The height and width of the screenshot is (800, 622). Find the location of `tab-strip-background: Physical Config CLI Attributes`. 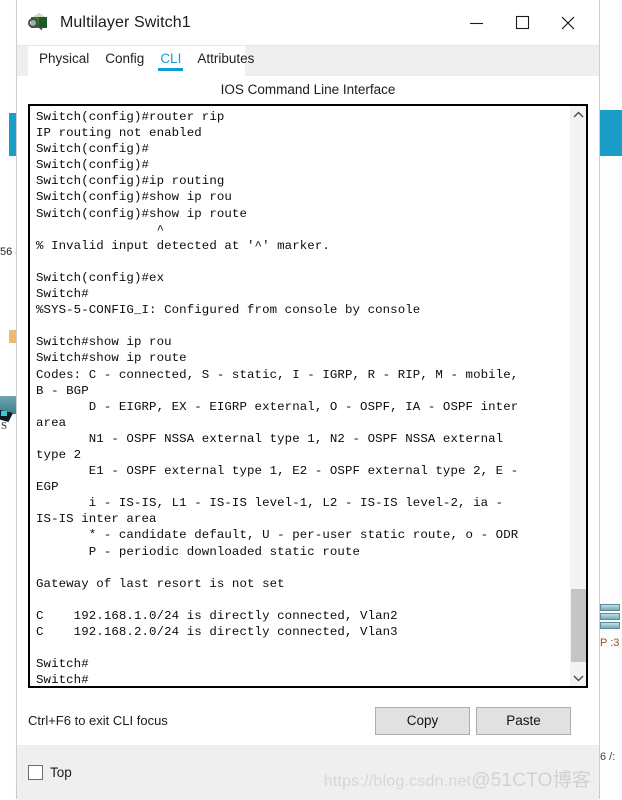

tab-strip-background: Physical Config CLI Attributes is located at coordinates (308, 61).